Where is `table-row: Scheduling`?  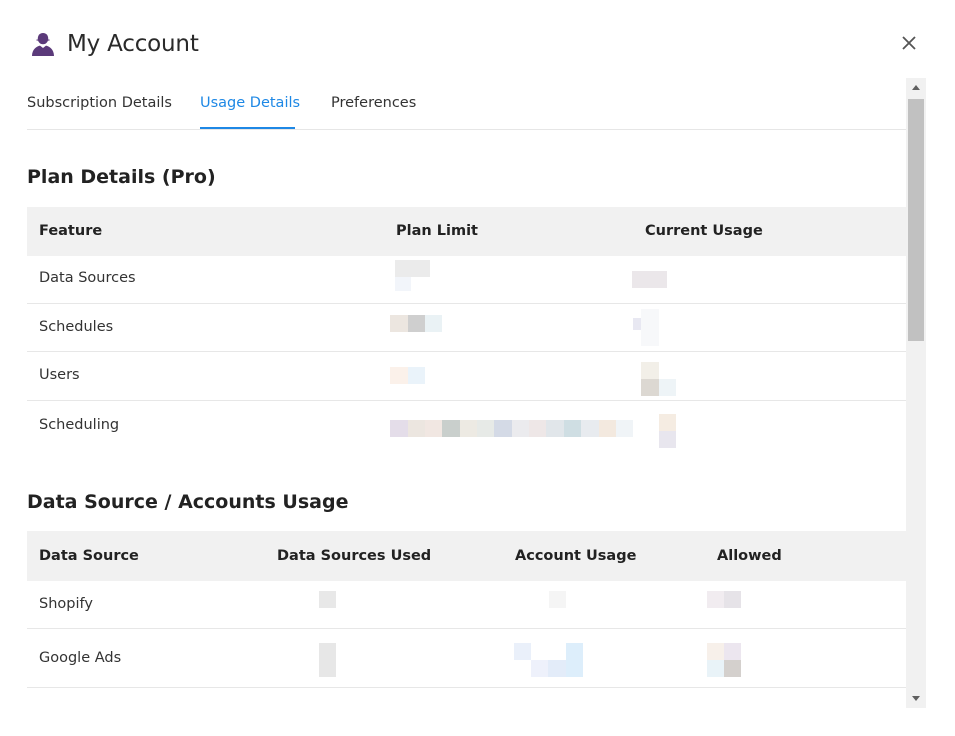 table-row: Scheduling is located at coordinates (466, 425).